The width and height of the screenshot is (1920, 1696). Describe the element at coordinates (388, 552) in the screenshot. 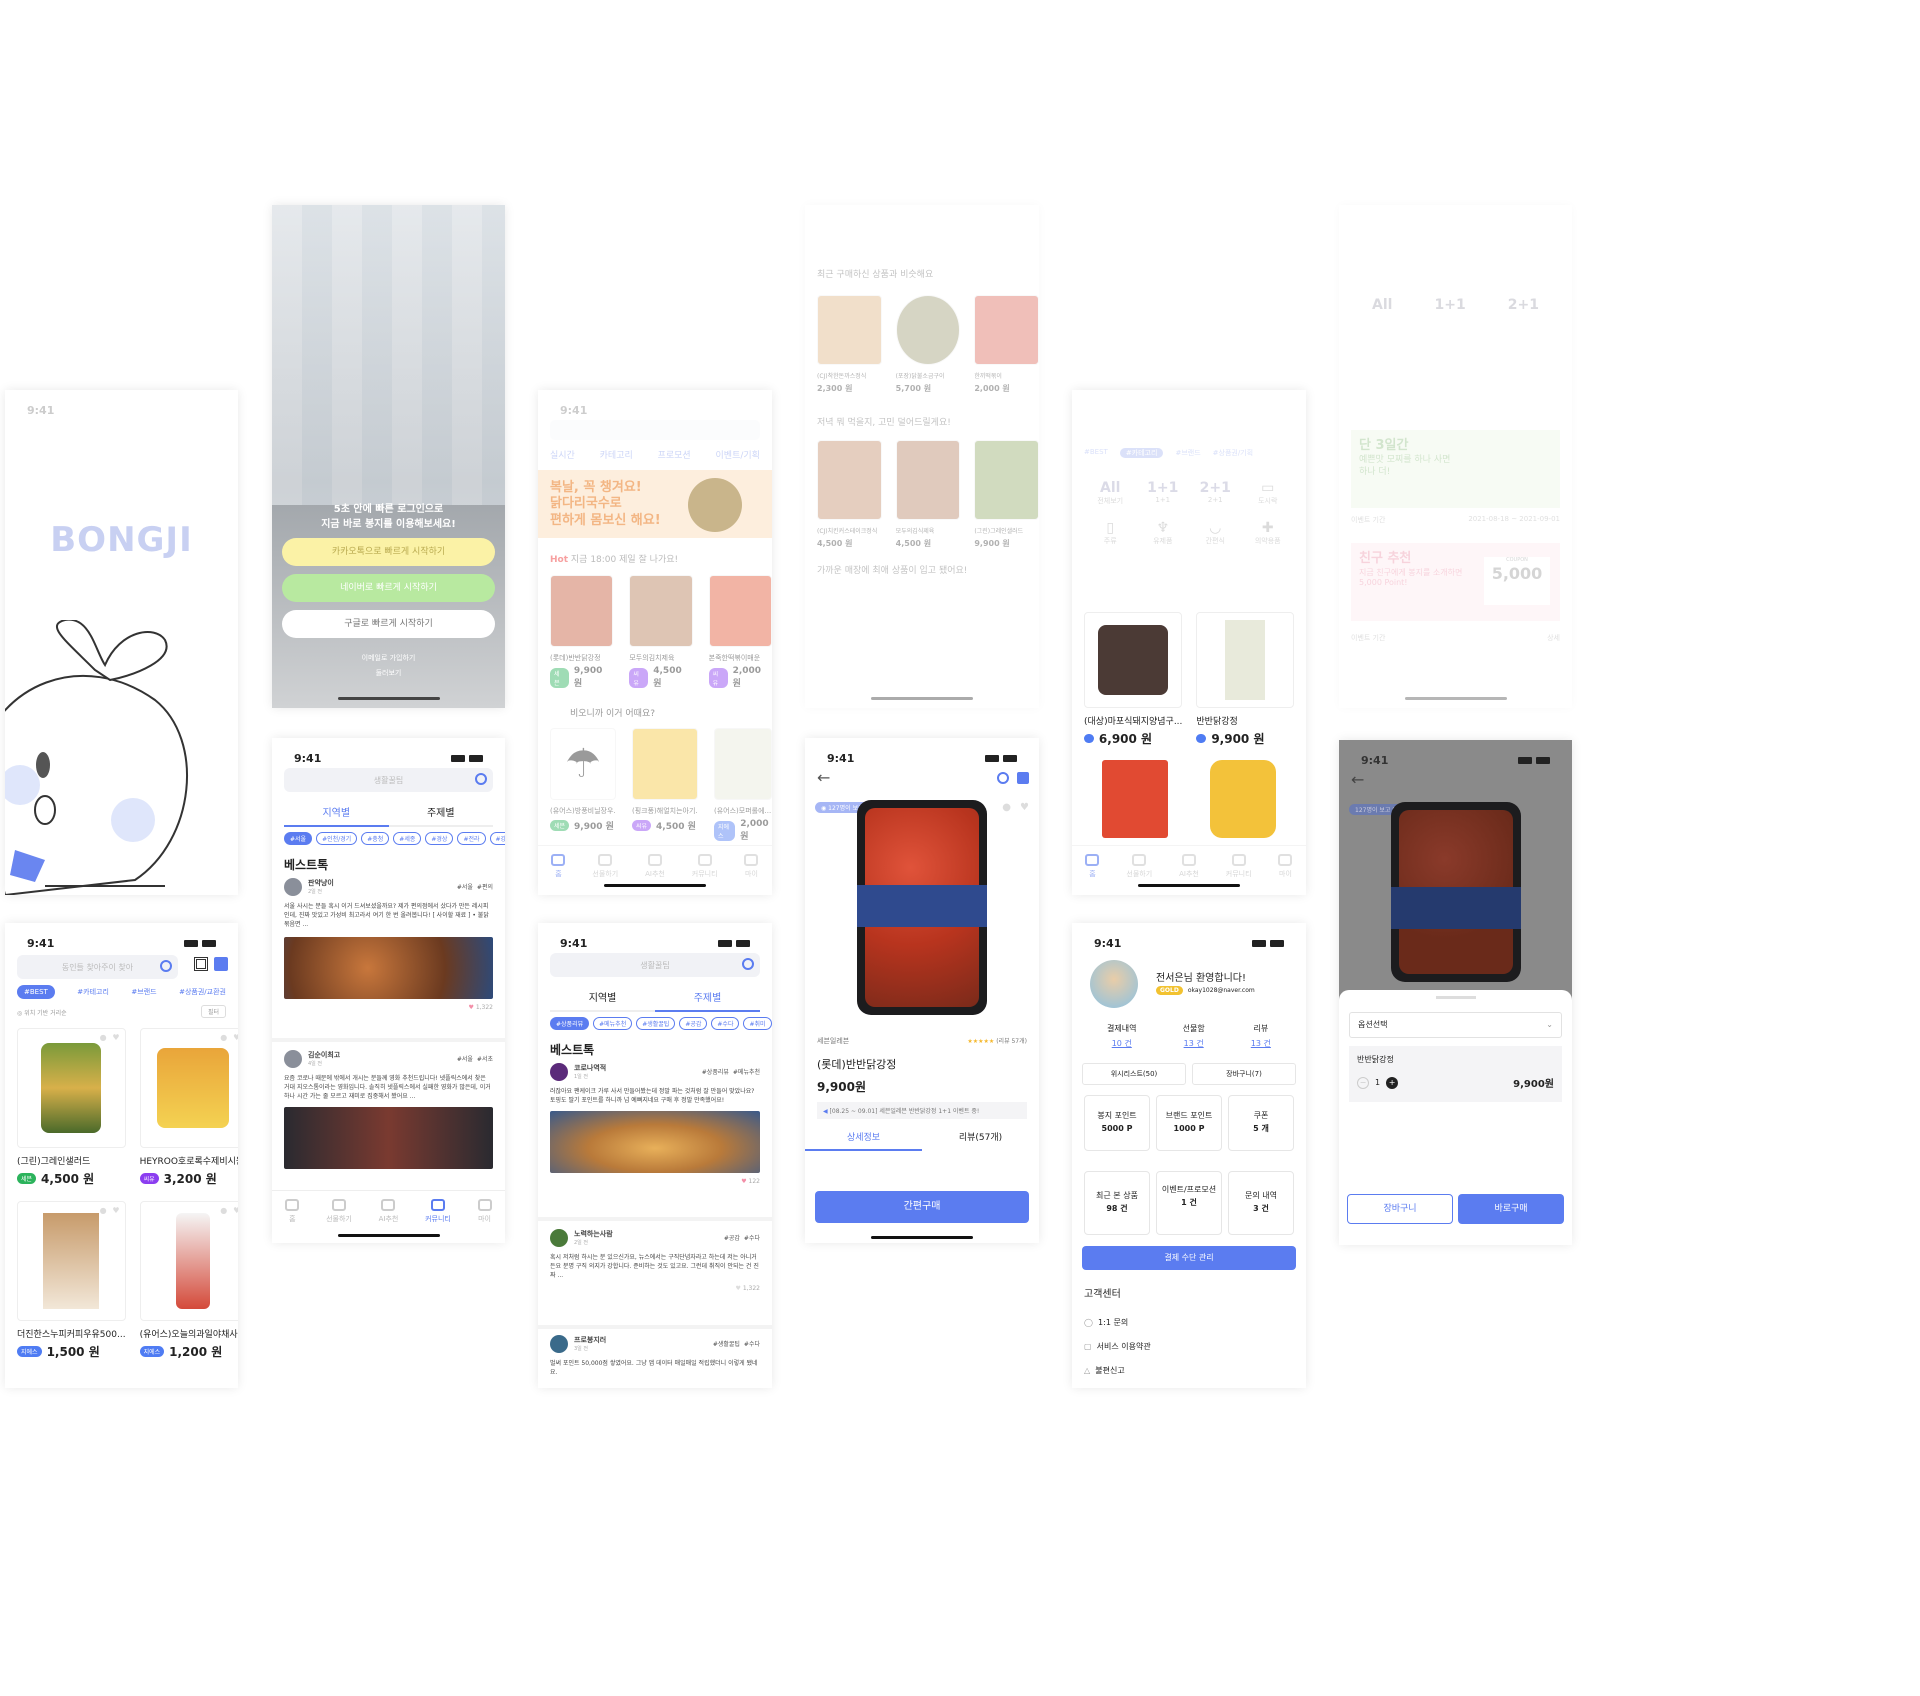

I see `kakao-login-button: 카카오톡으로 빠르게 시작하기` at that location.